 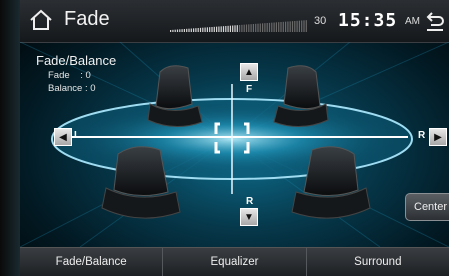 I want to click on fade-balance-info: Fade/Balance Fade : 0 Balance : 0, so click(x=76, y=73).